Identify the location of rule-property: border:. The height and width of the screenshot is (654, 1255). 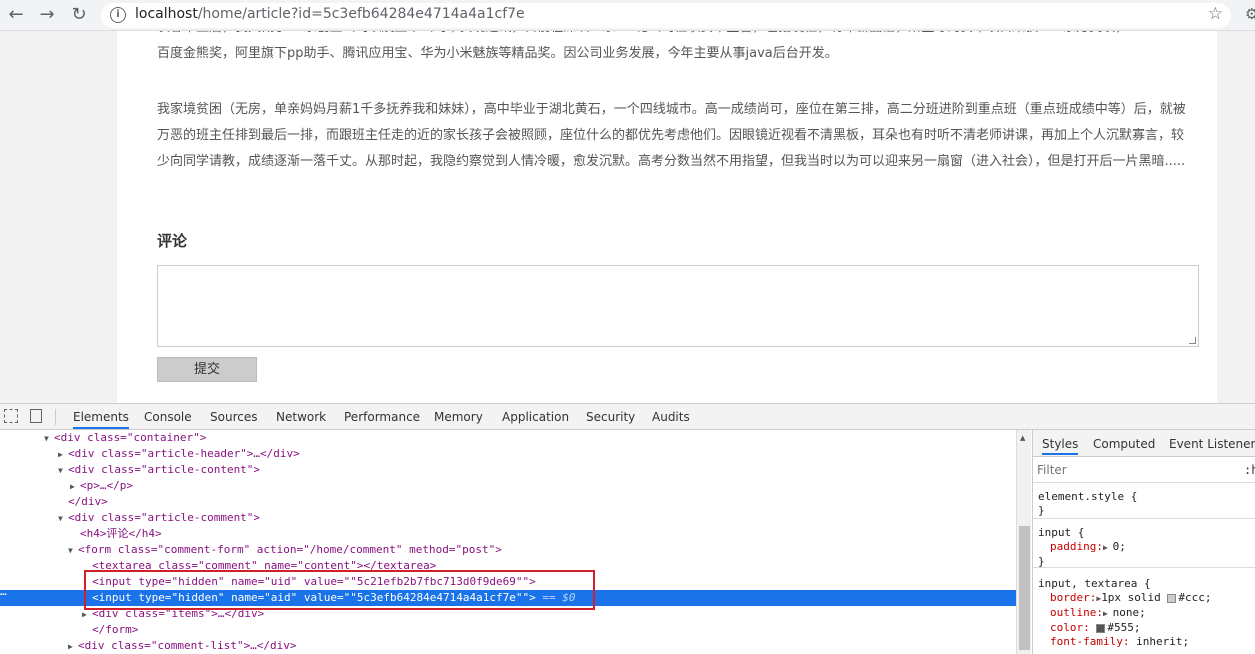
(1073, 597).